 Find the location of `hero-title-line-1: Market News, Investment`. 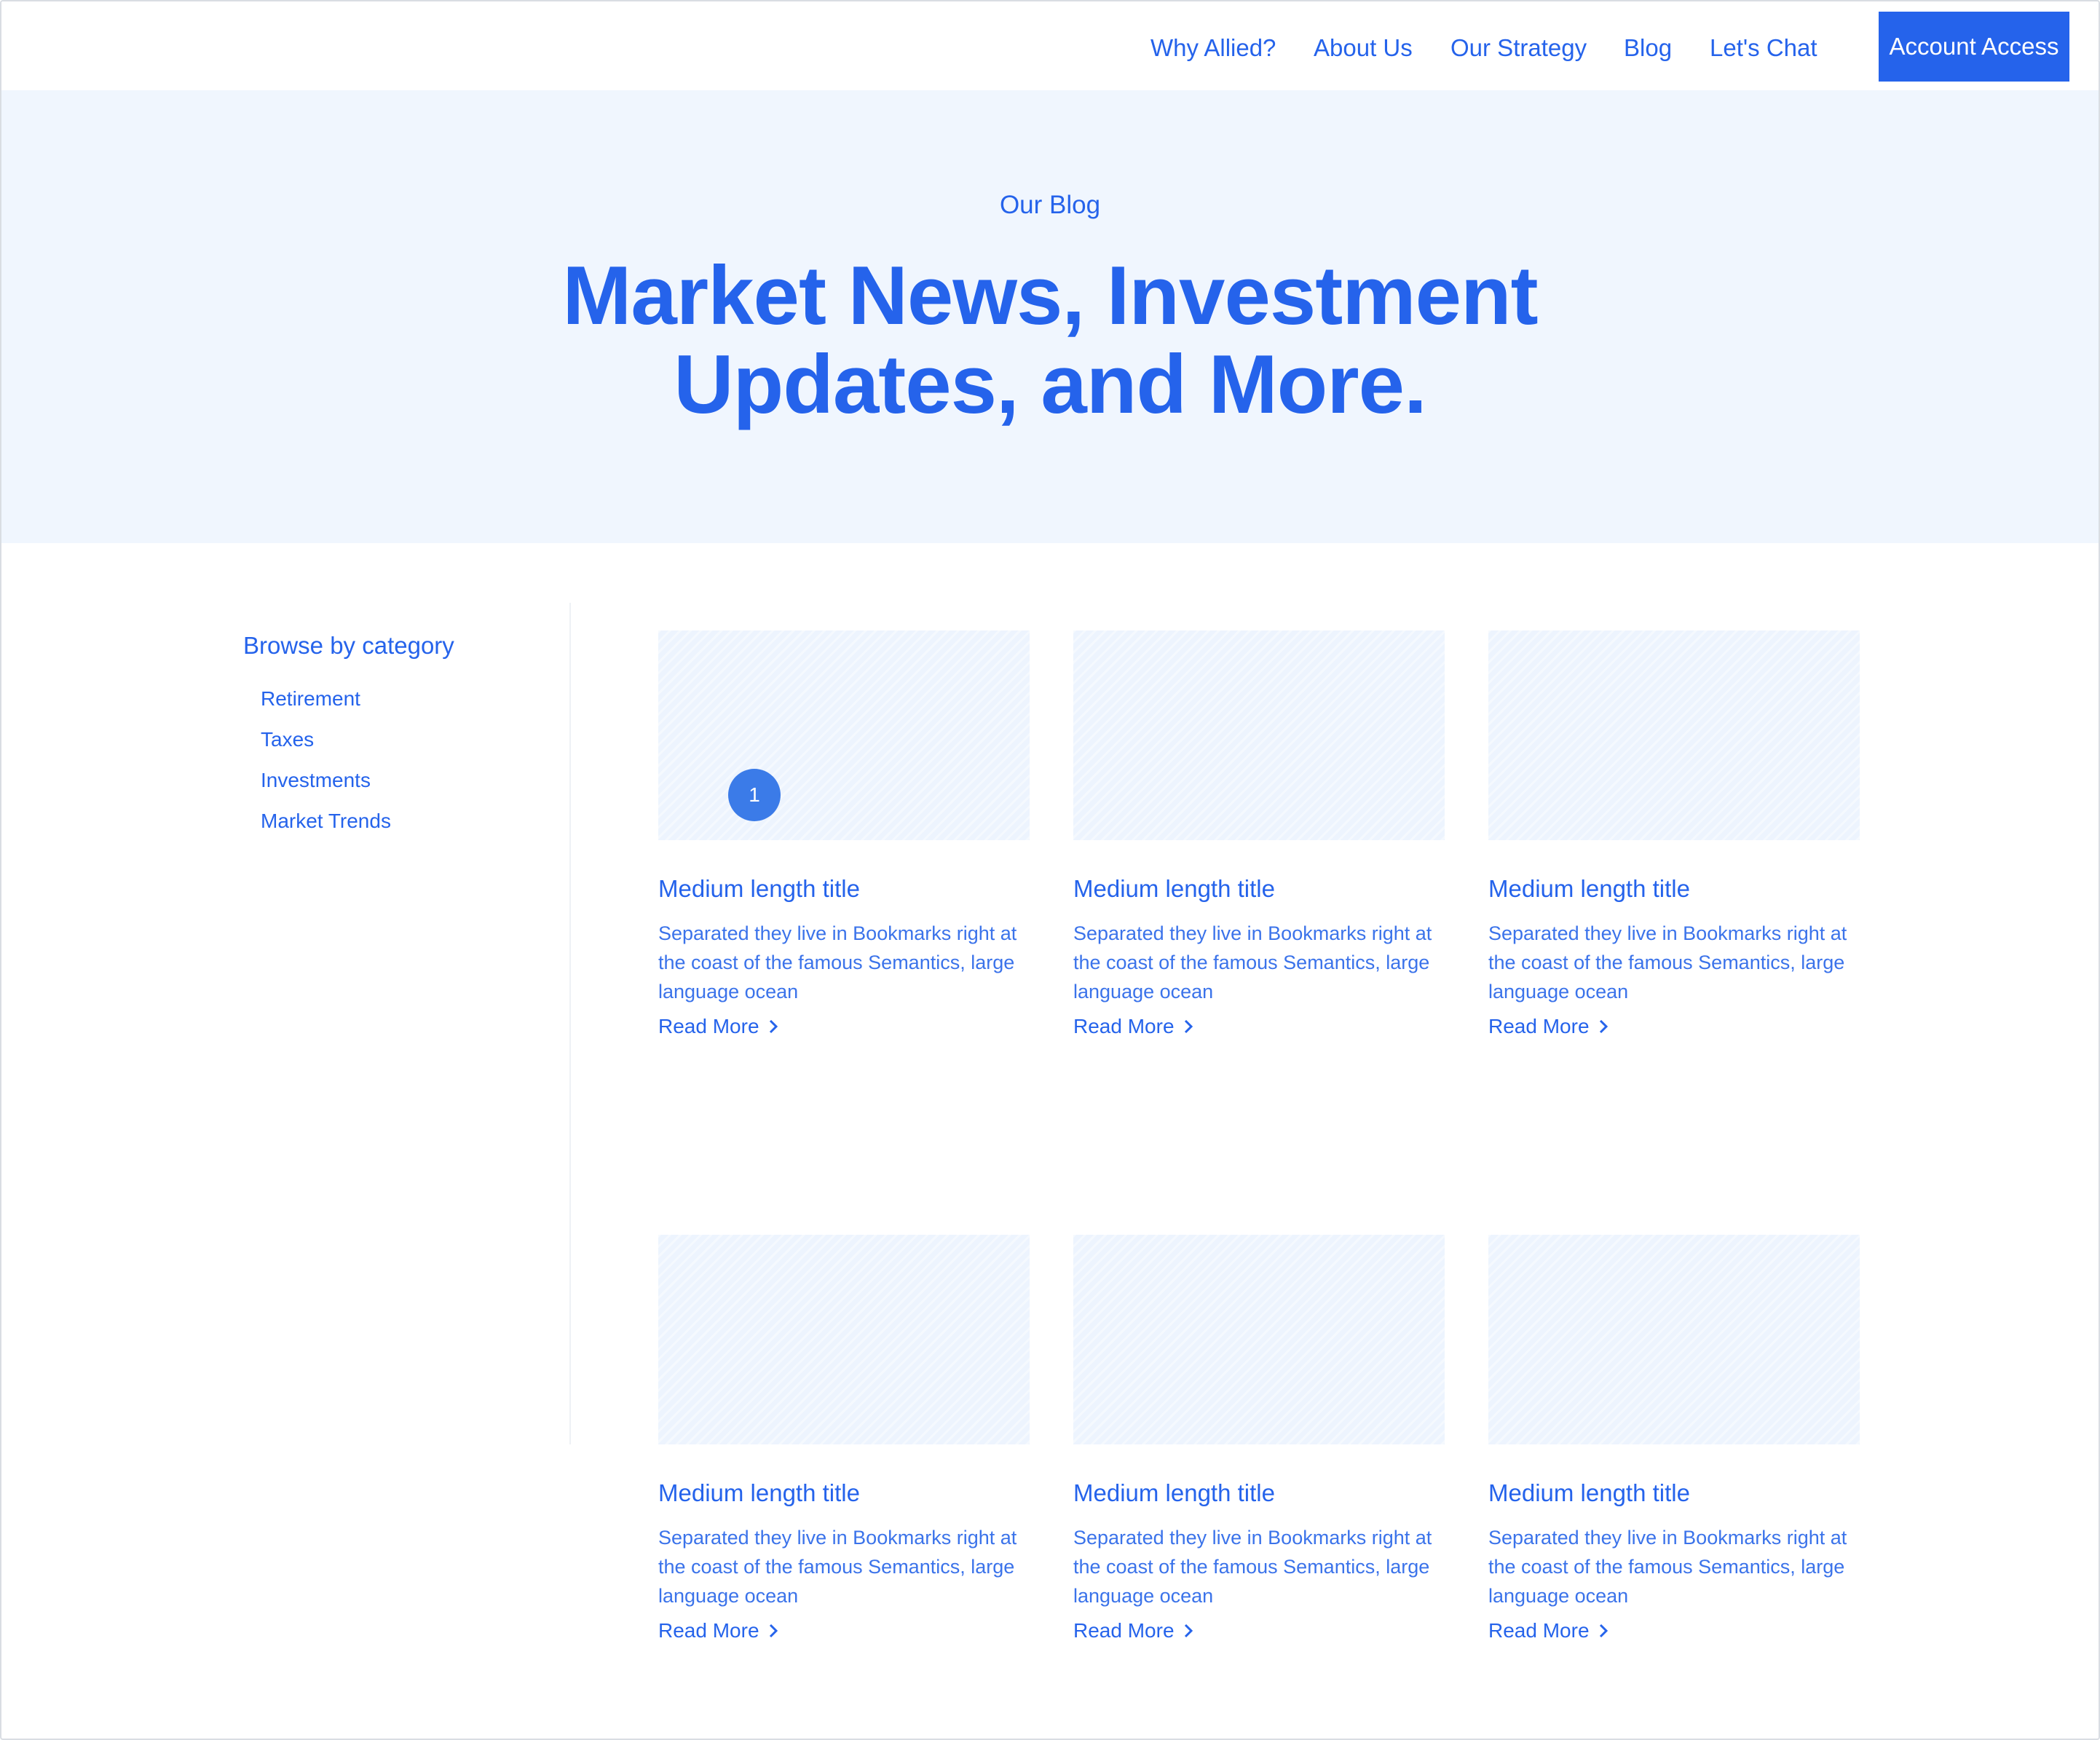

hero-title-line-1: Market News, Investment is located at coordinates (1050, 296).